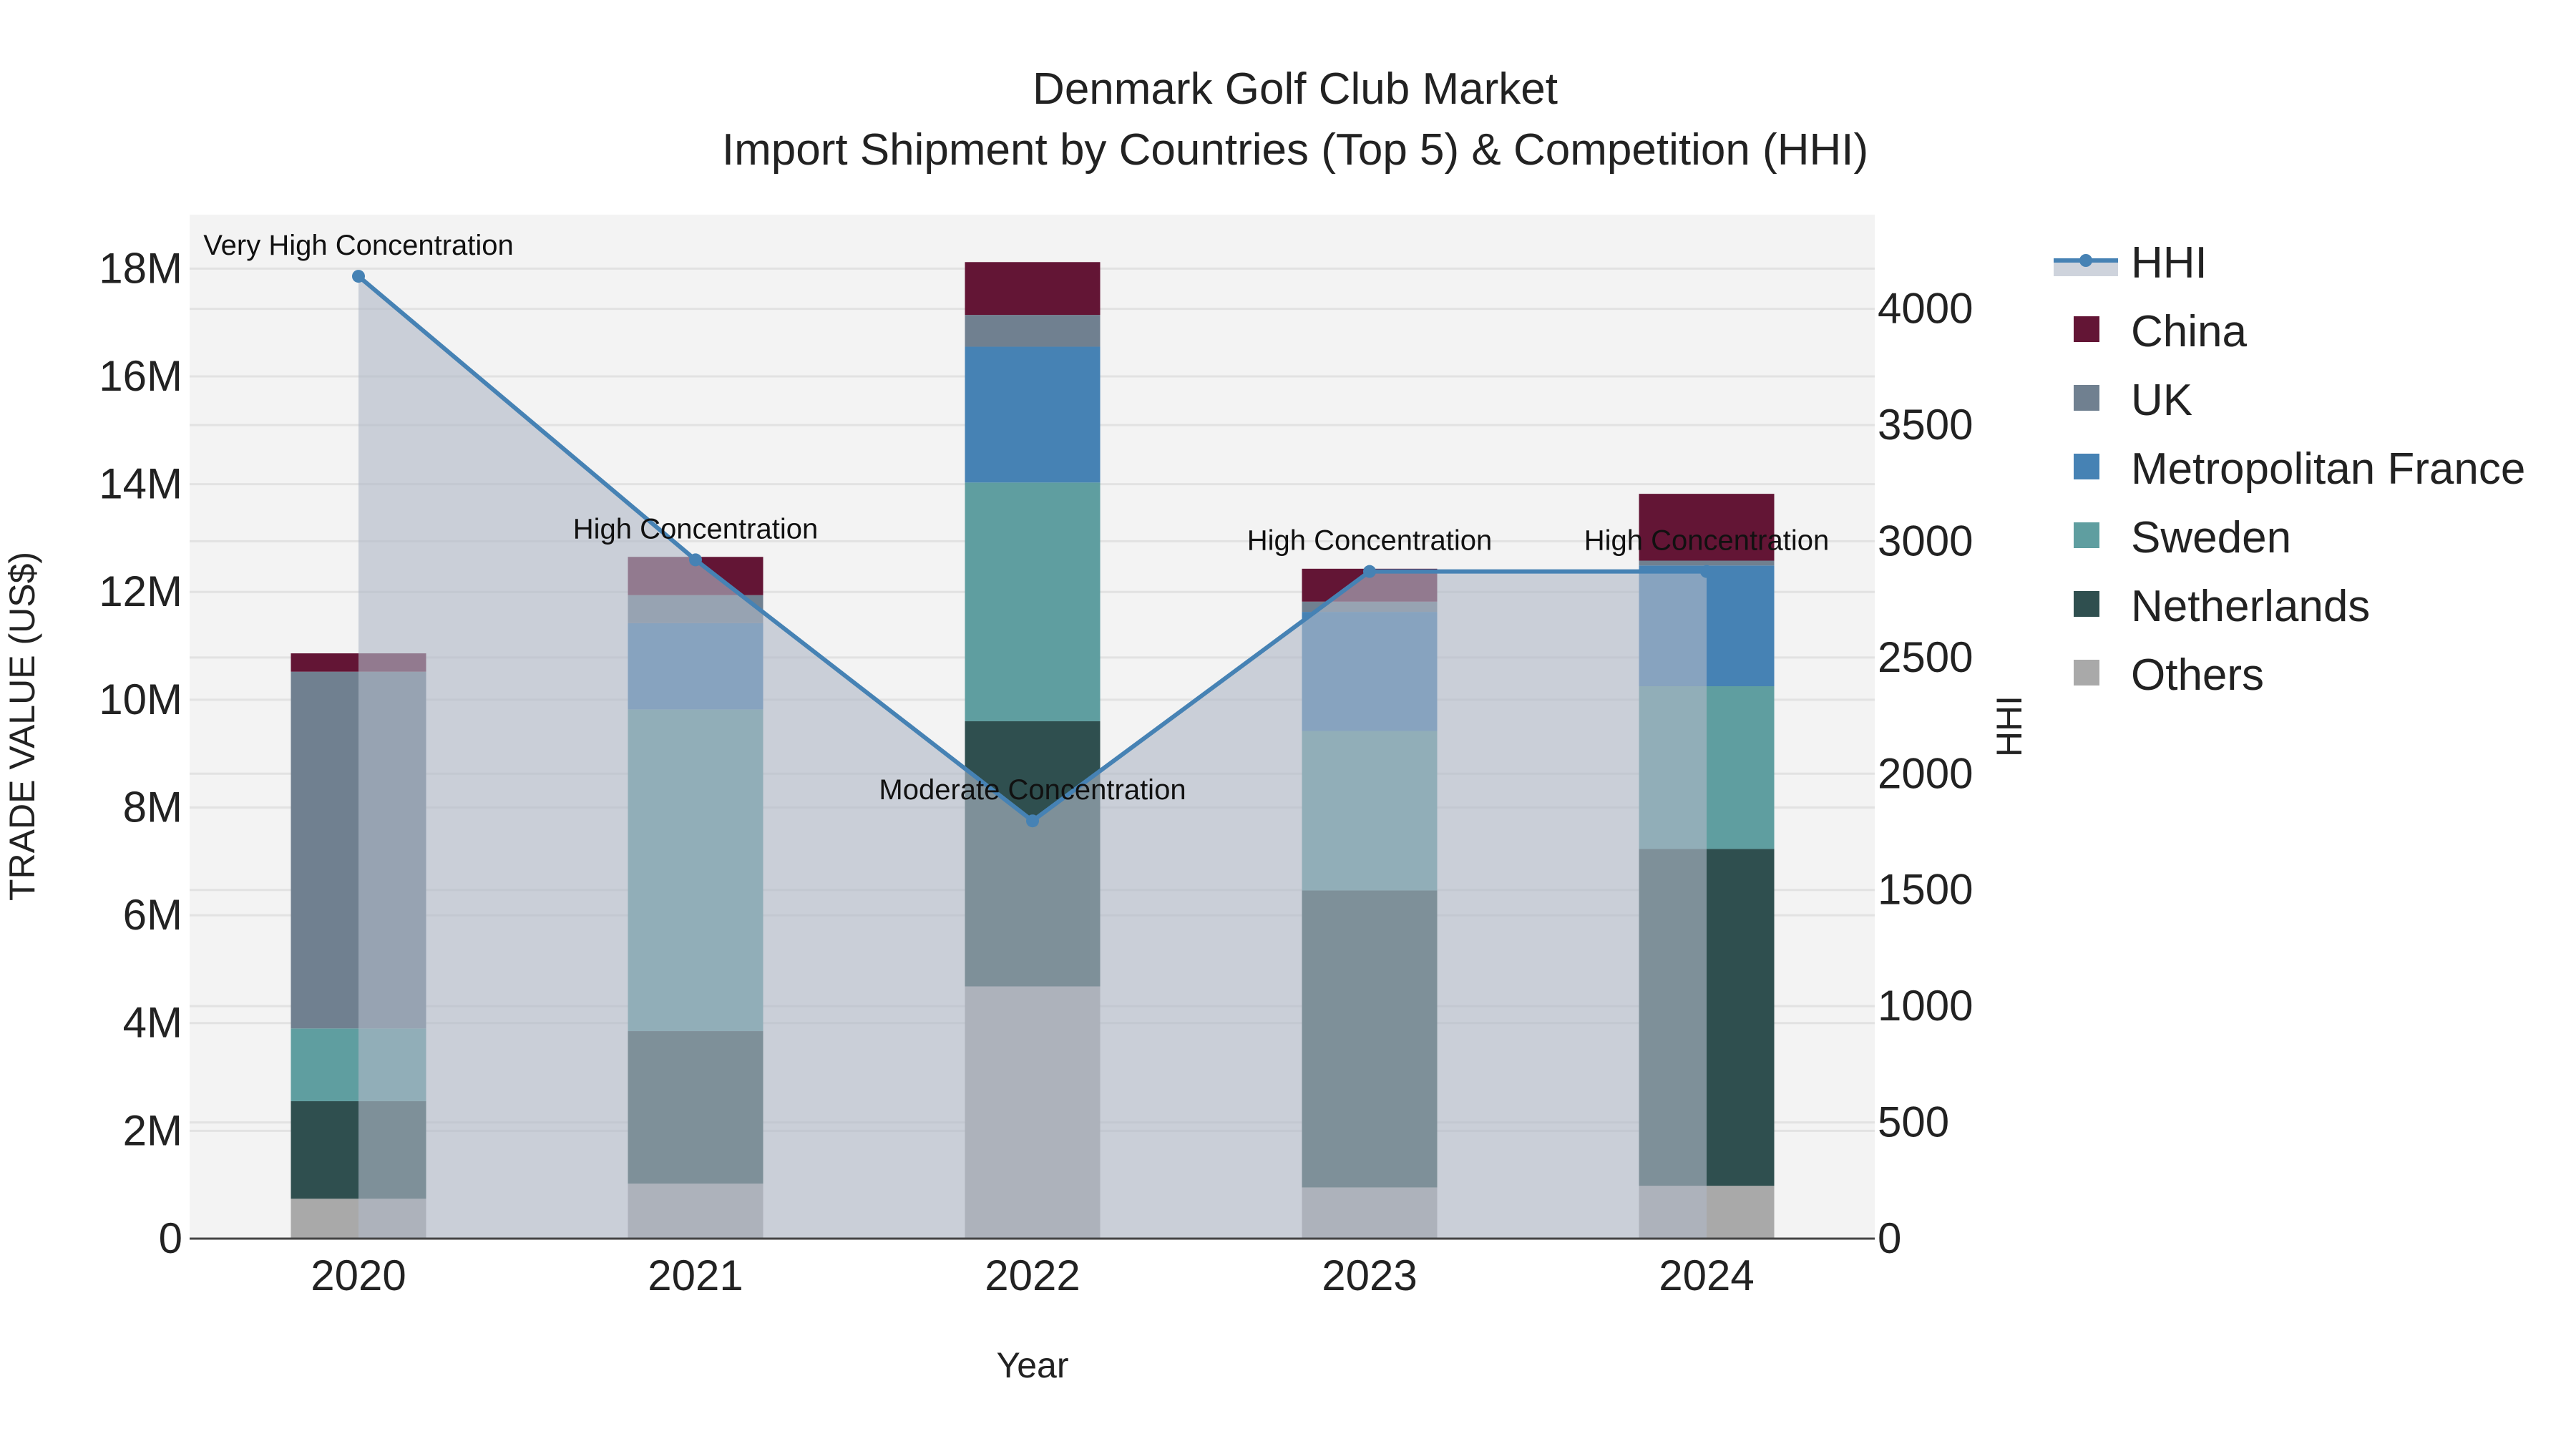 The width and height of the screenshot is (2576, 1449). Describe the element at coordinates (2189, 331) in the screenshot. I see `legend-label: China` at that location.